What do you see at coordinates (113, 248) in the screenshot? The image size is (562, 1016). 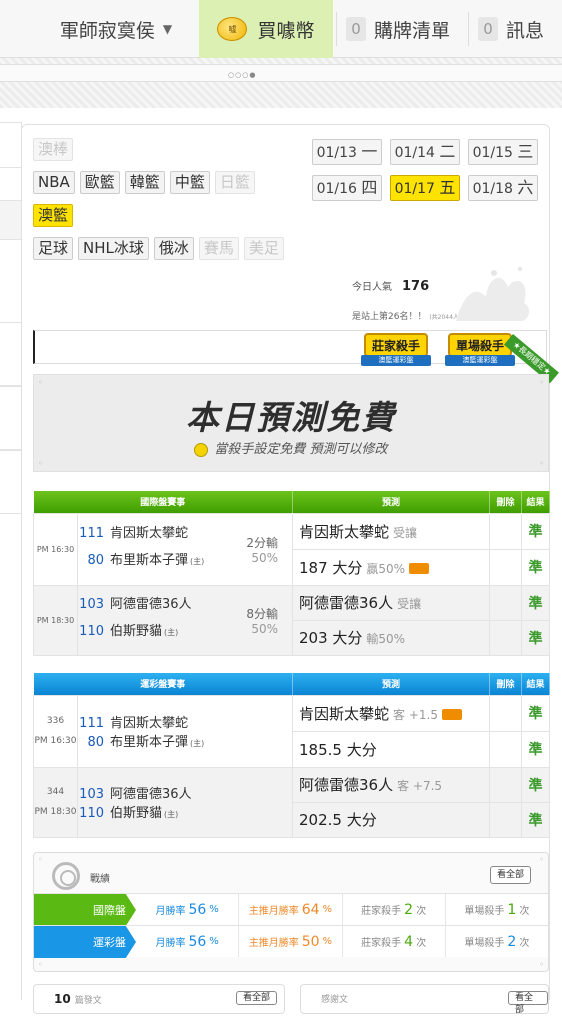 I see `sport-chip-nhl: NHL冰球` at bounding box center [113, 248].